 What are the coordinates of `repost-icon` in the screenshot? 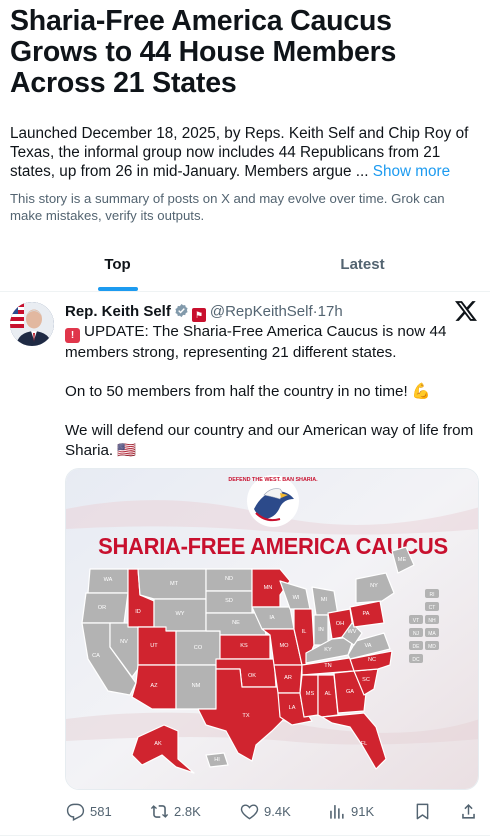 It's located at (159, 811).